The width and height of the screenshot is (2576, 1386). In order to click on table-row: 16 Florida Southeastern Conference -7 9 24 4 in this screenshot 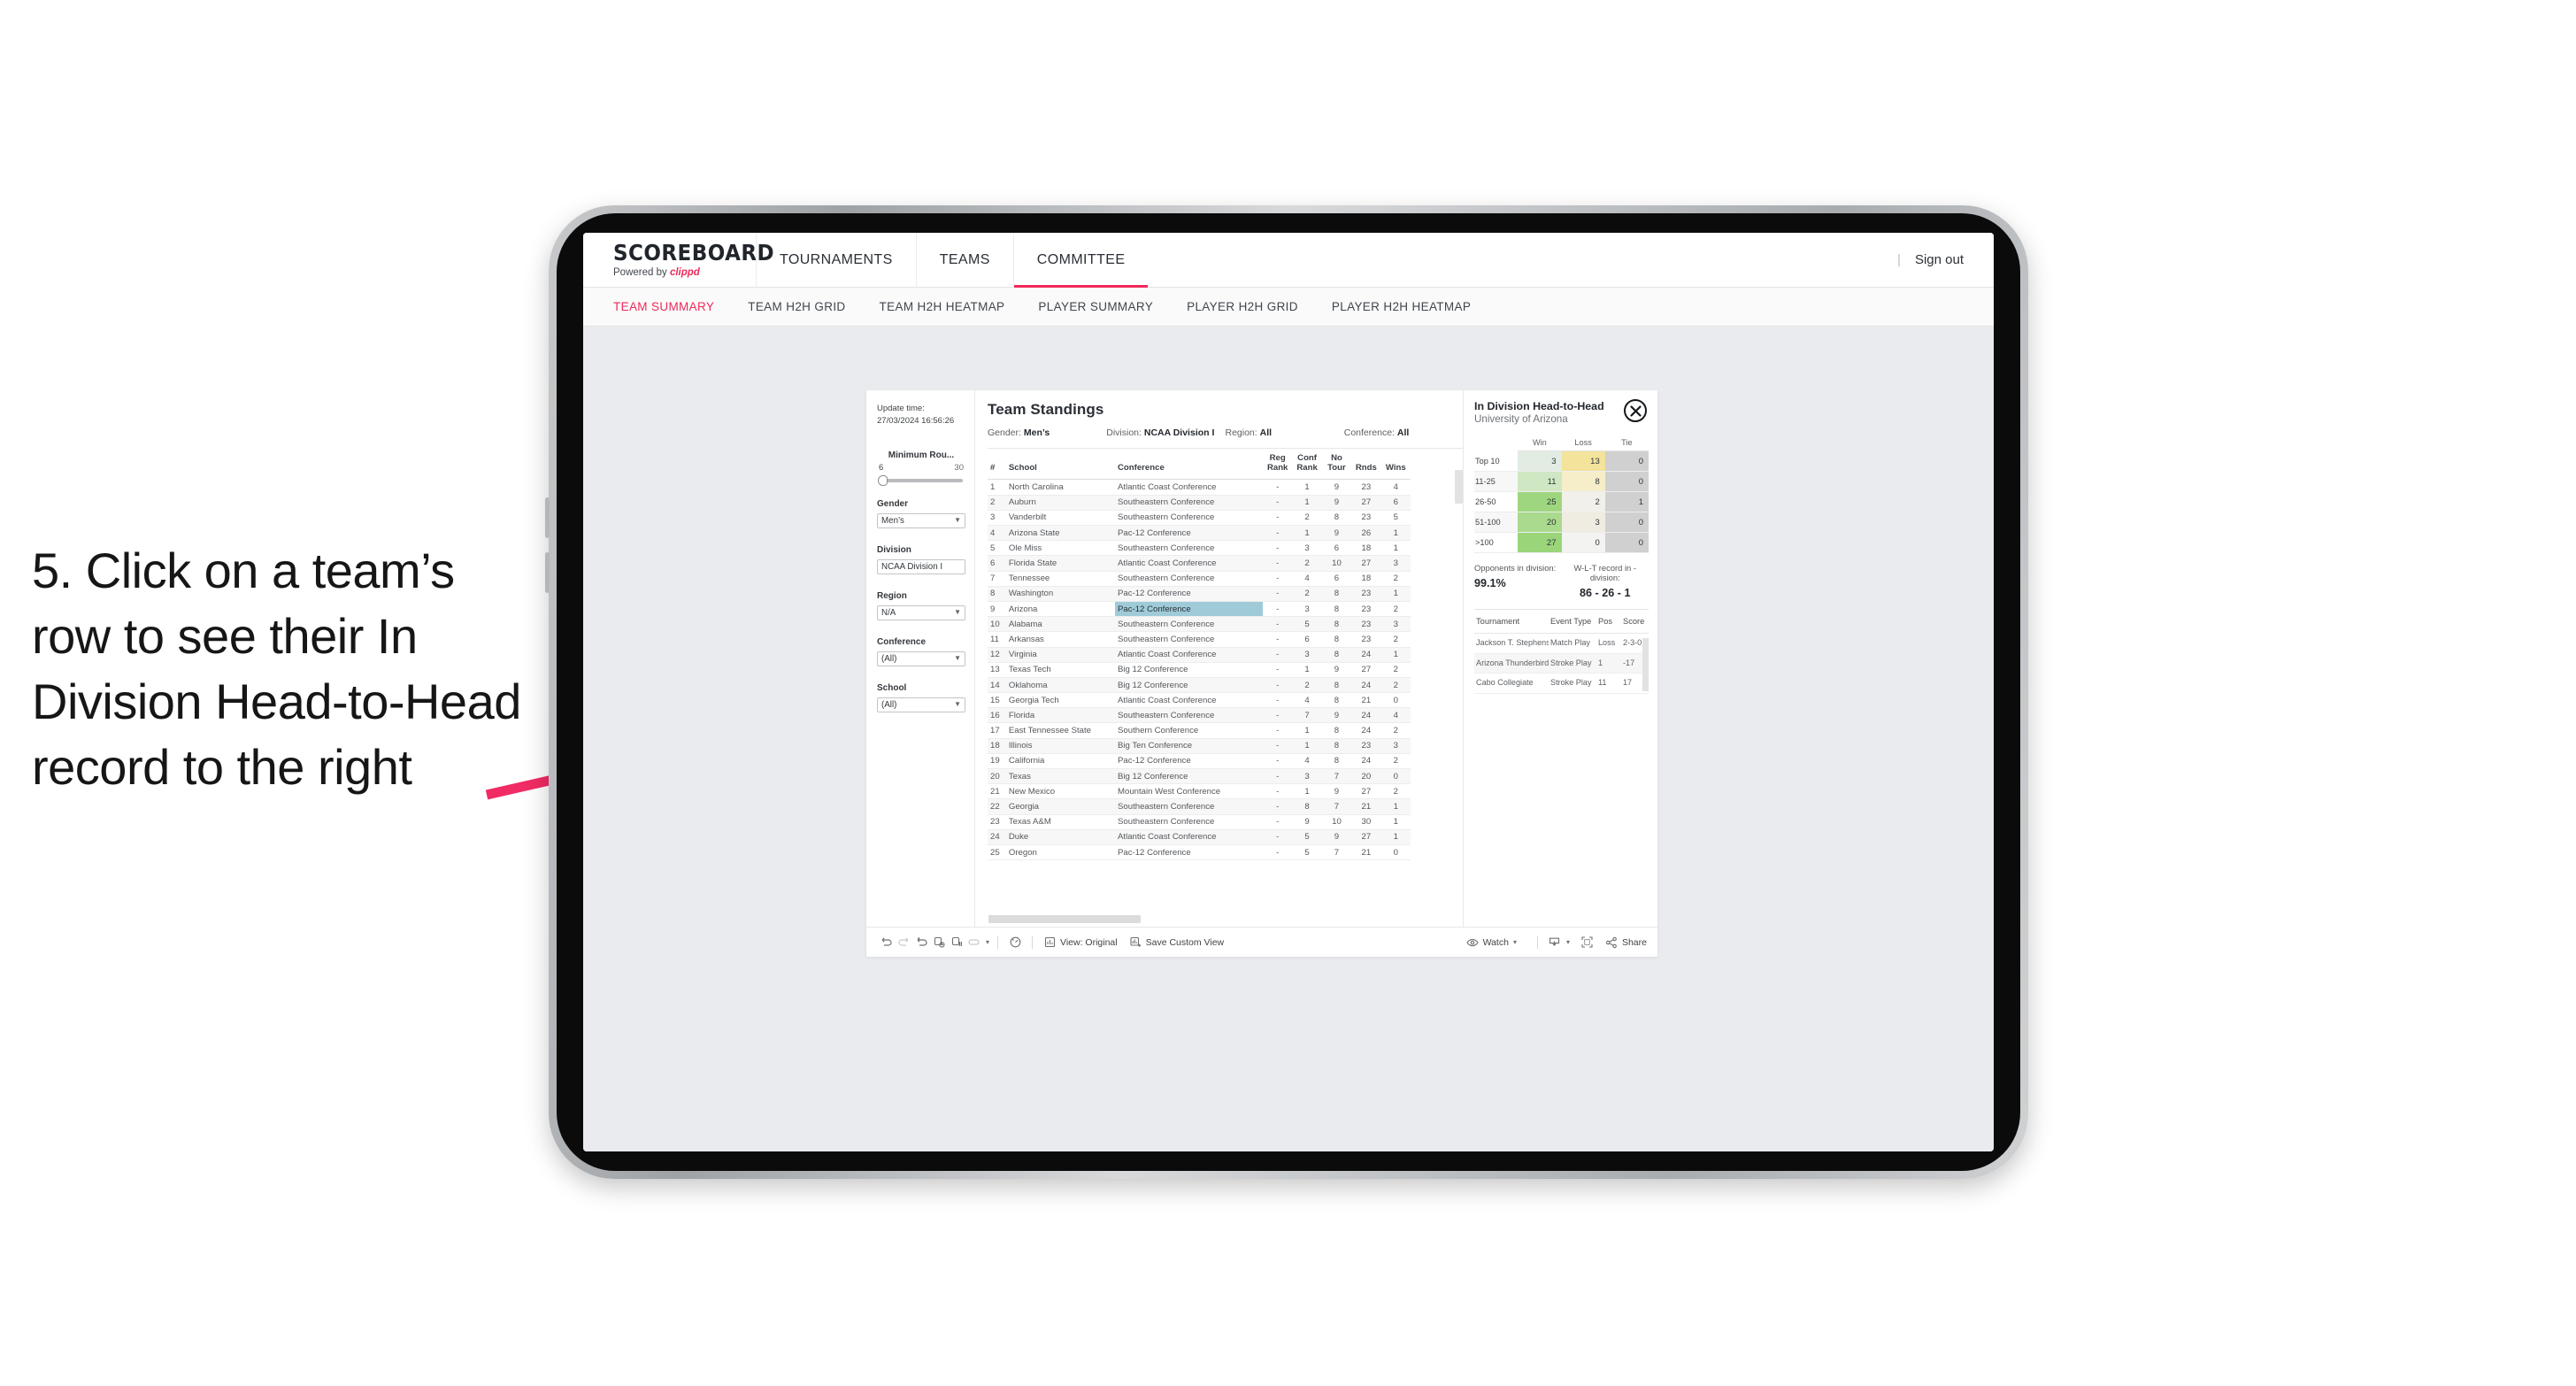, I will do `click(1199, 716)`.